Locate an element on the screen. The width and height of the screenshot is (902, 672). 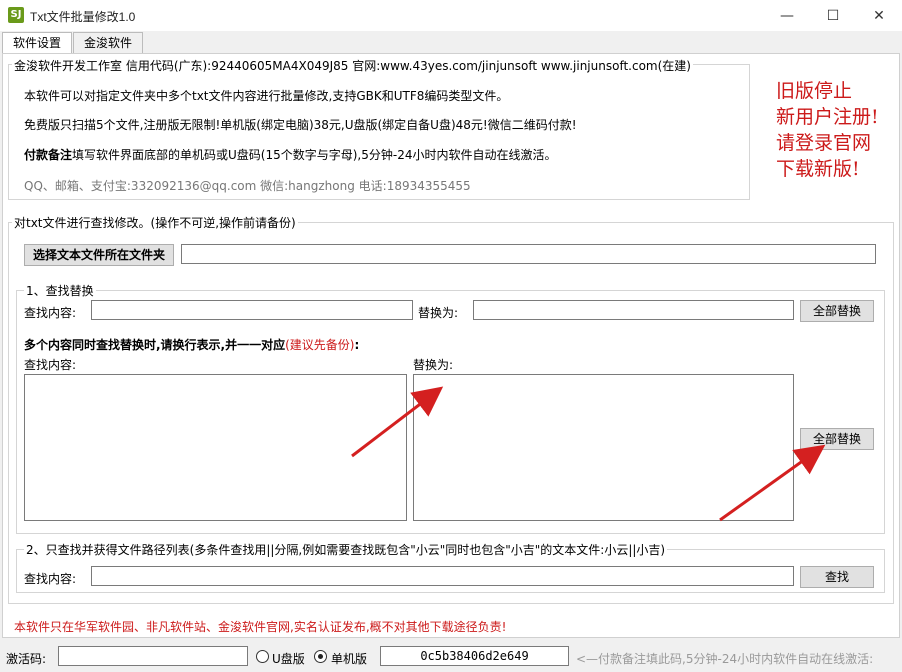
arrow-to-replace-textarea is located at coordinates (397, 422).